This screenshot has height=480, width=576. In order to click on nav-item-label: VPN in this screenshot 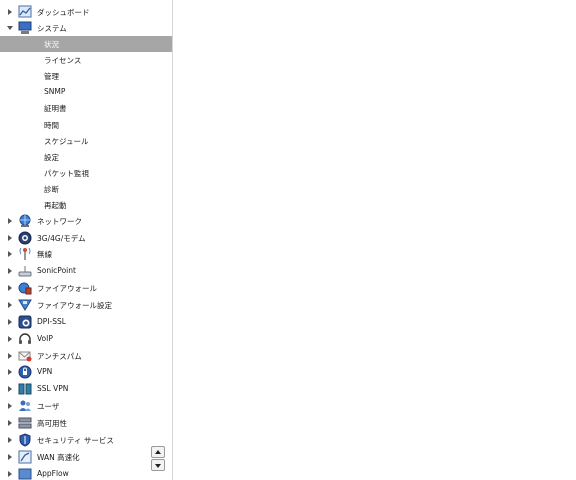, I will do `click(45, 371)`.